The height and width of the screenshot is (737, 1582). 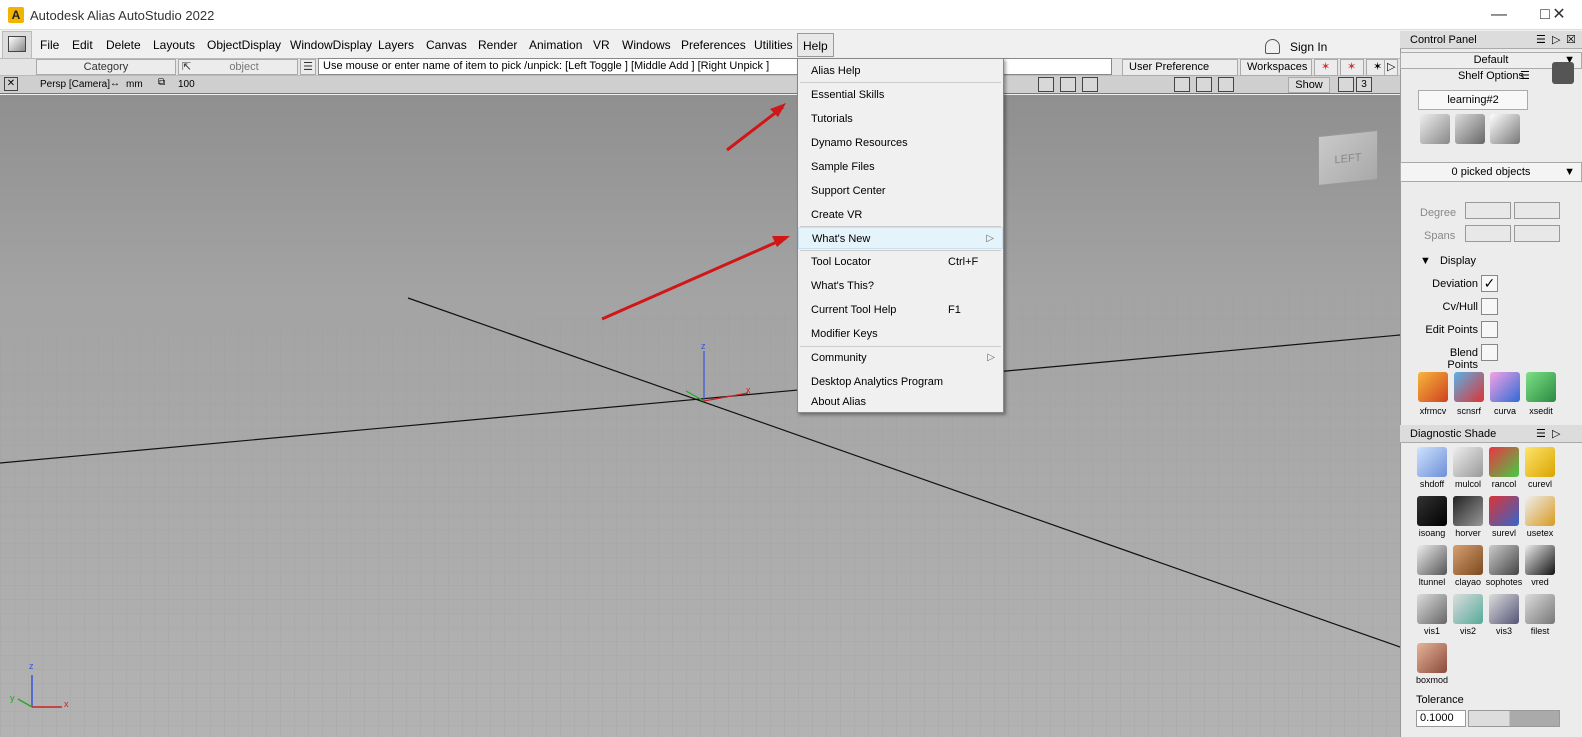 I want to click on zoom-icon, so click(x=1090, y=84).